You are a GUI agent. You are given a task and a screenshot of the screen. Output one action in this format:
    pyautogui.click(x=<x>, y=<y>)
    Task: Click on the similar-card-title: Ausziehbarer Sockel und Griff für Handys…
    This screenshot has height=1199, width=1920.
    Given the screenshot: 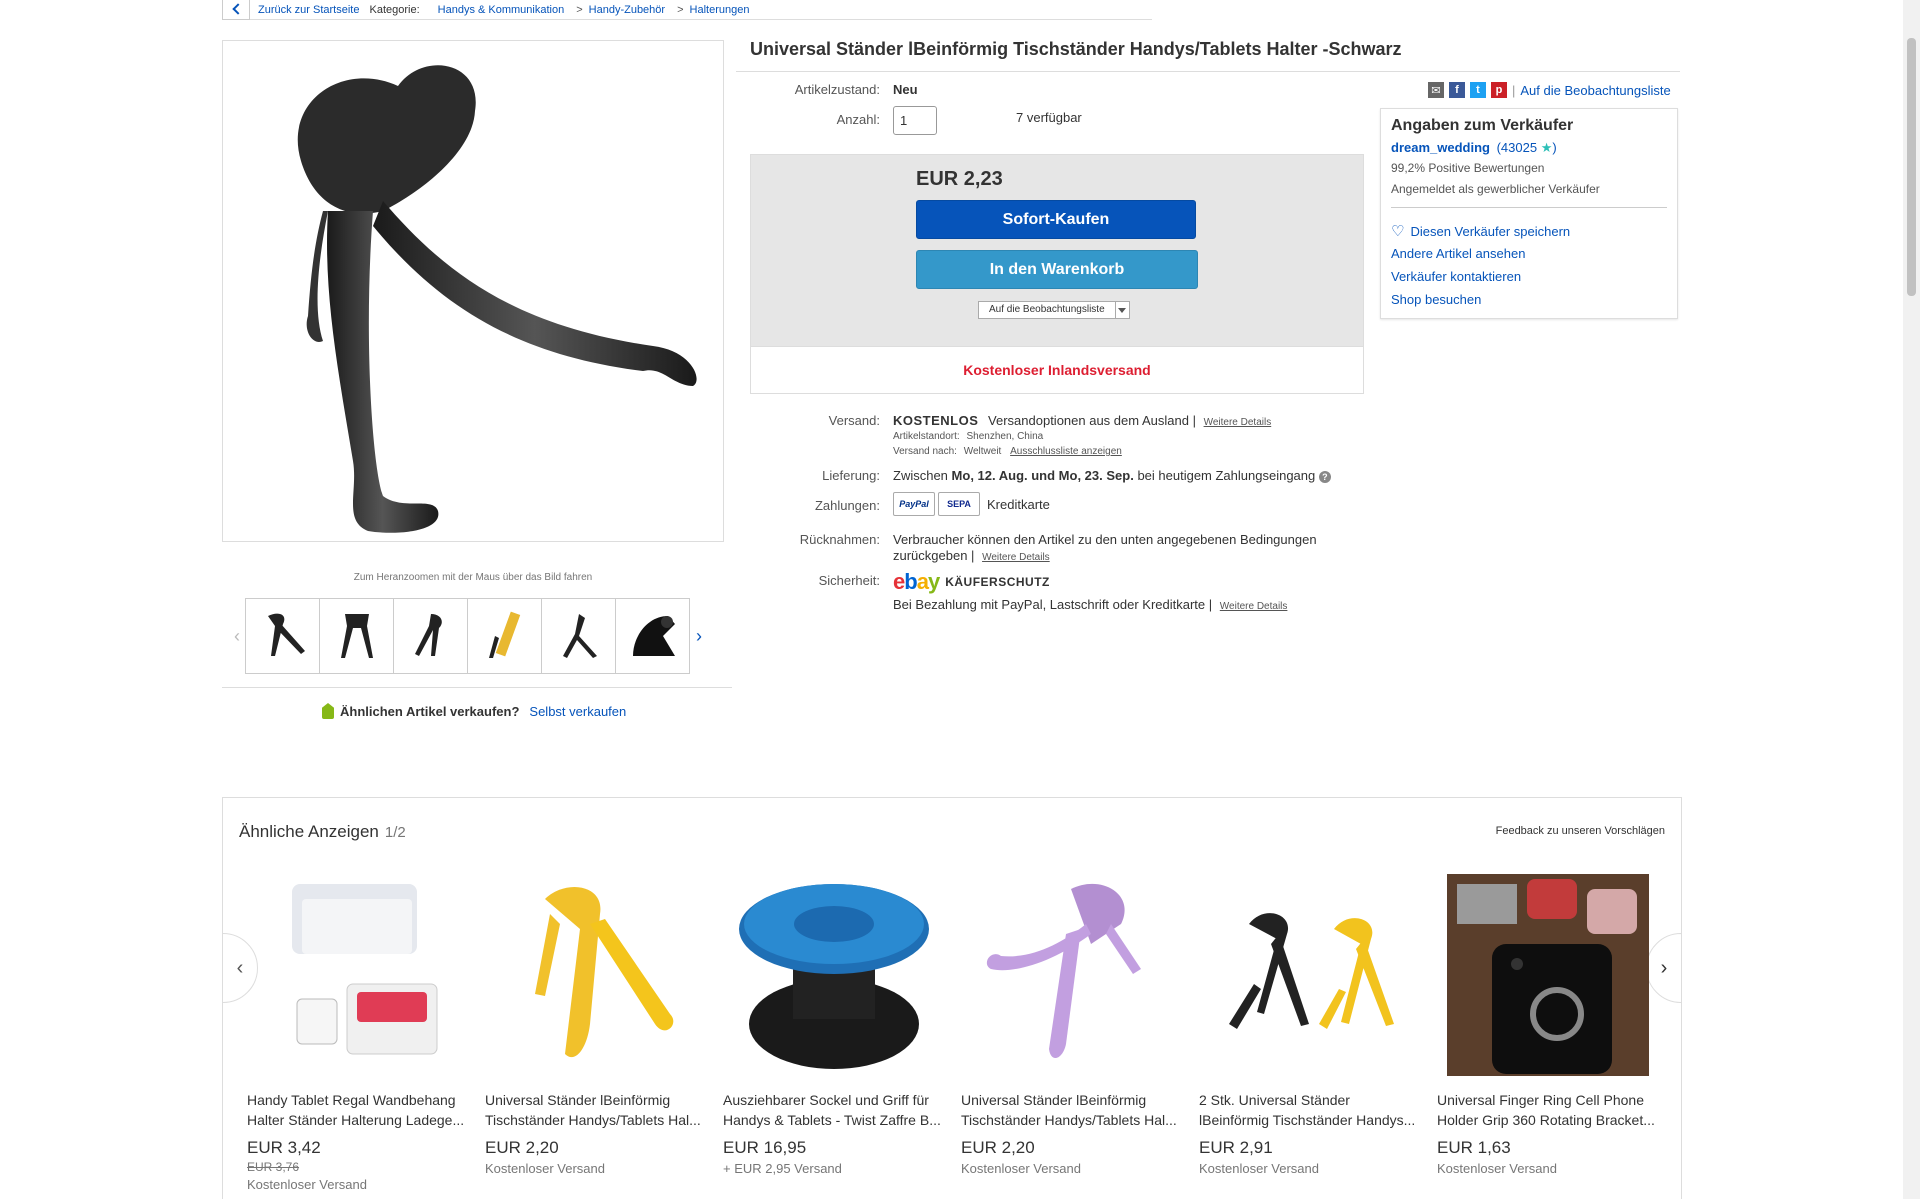 What is the action you would take?
    pyautogui.click(x=834, y=1110)
    